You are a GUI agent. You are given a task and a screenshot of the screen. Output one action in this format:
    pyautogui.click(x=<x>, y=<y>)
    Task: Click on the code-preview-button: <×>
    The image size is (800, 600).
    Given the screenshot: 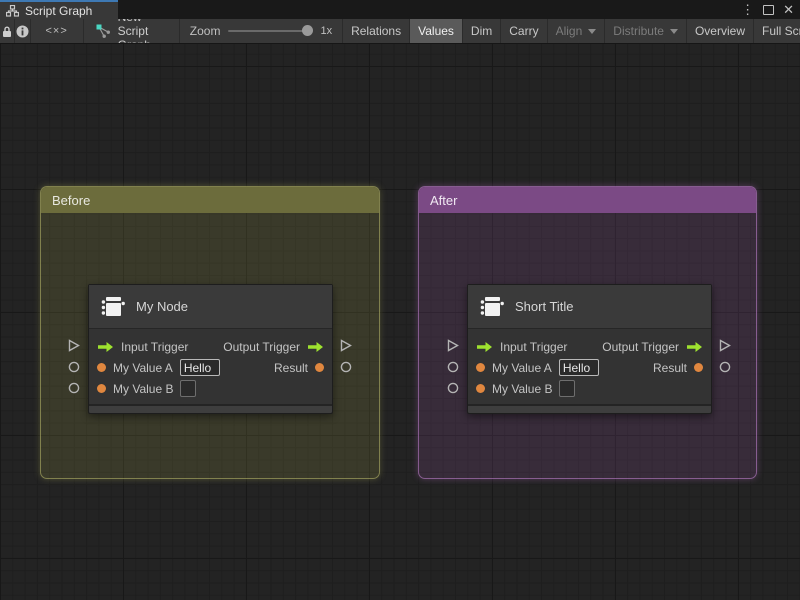 What is the action you would take?
    pyautogui.click(x=57, y=31)
    